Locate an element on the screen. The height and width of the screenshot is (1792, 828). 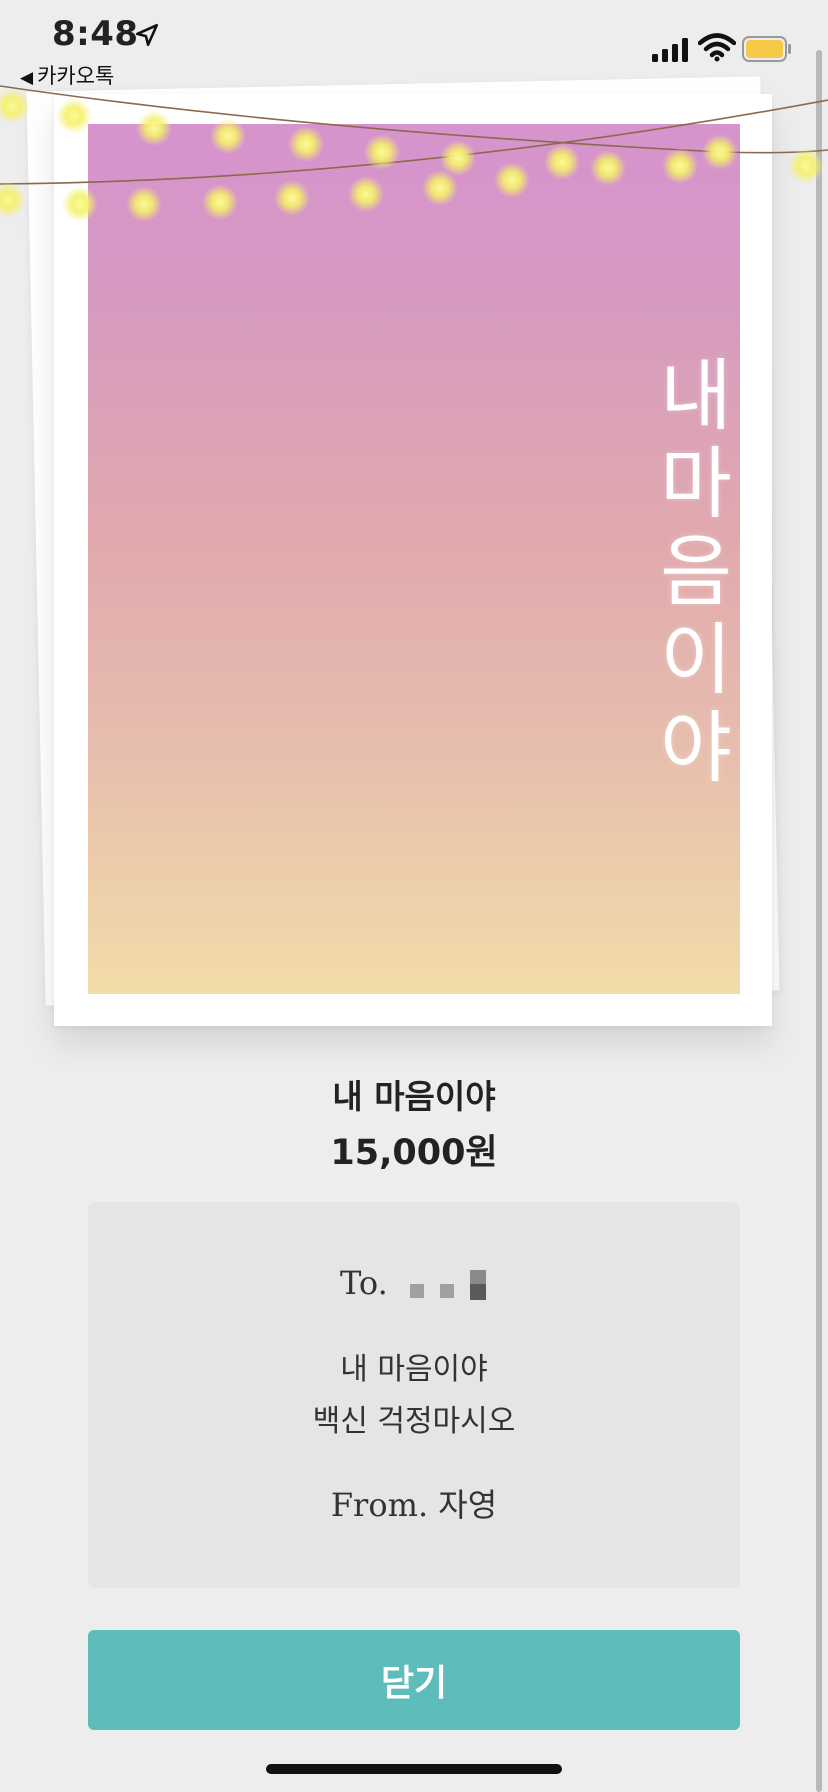
string-lights-decoration is located at coordinates (414, 153).